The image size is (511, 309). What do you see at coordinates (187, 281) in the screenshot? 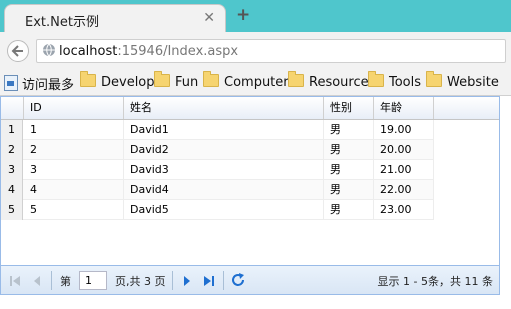
I see `next-page-icon` at bounding box center [187, 281].